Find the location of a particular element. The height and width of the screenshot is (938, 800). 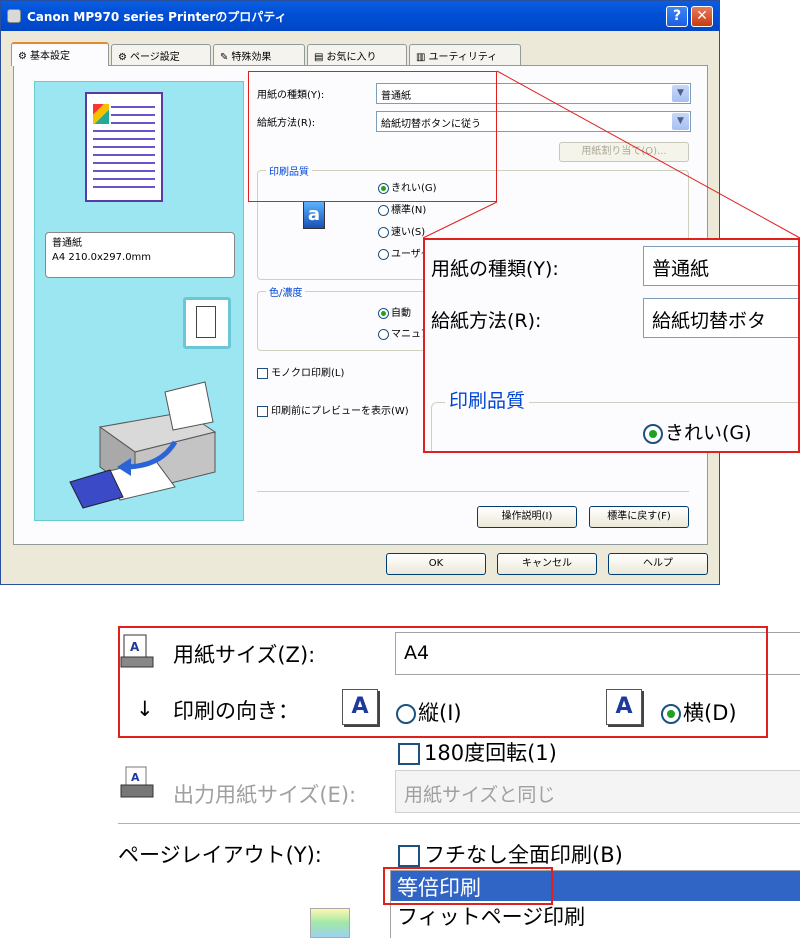

checkbox-label: 180度回転(1) is located at coordinates (490, 753).